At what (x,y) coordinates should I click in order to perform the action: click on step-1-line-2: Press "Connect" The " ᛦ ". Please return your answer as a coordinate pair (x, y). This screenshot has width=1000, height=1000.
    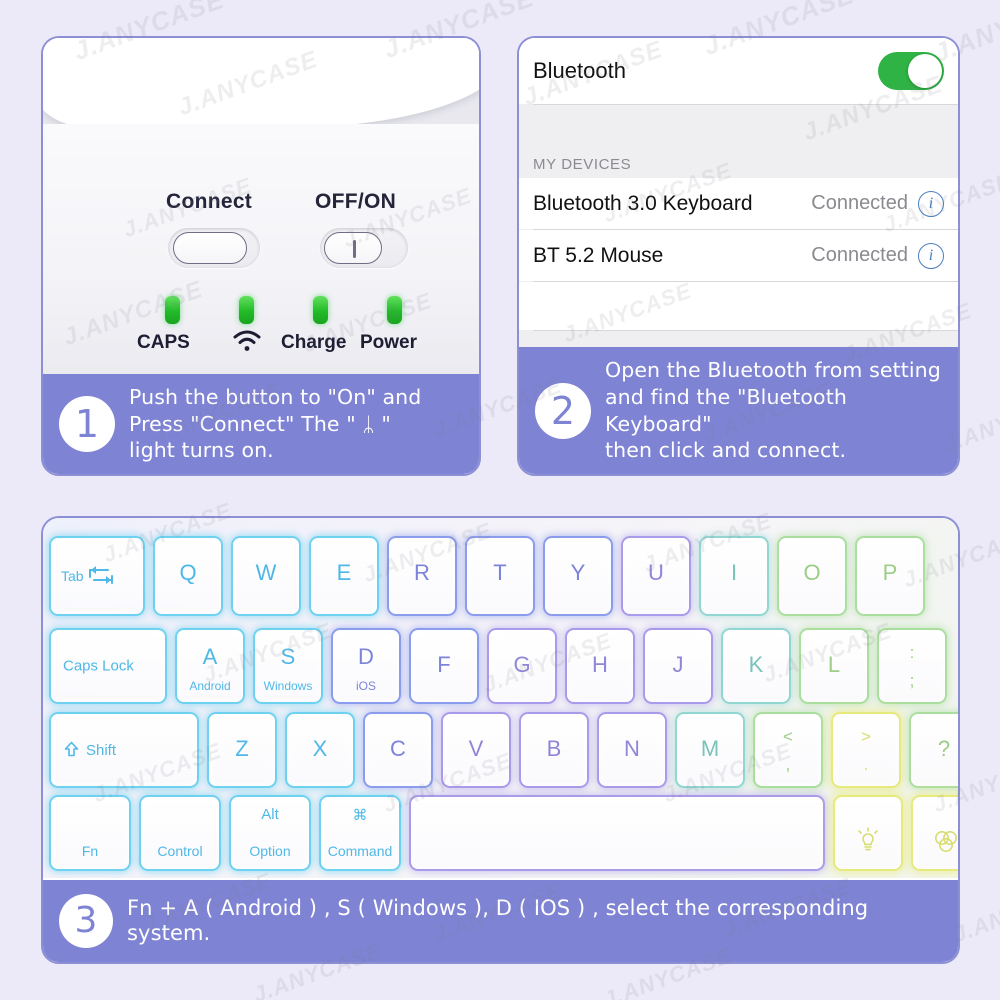
    Looking at the image, I should click on (275, 424).